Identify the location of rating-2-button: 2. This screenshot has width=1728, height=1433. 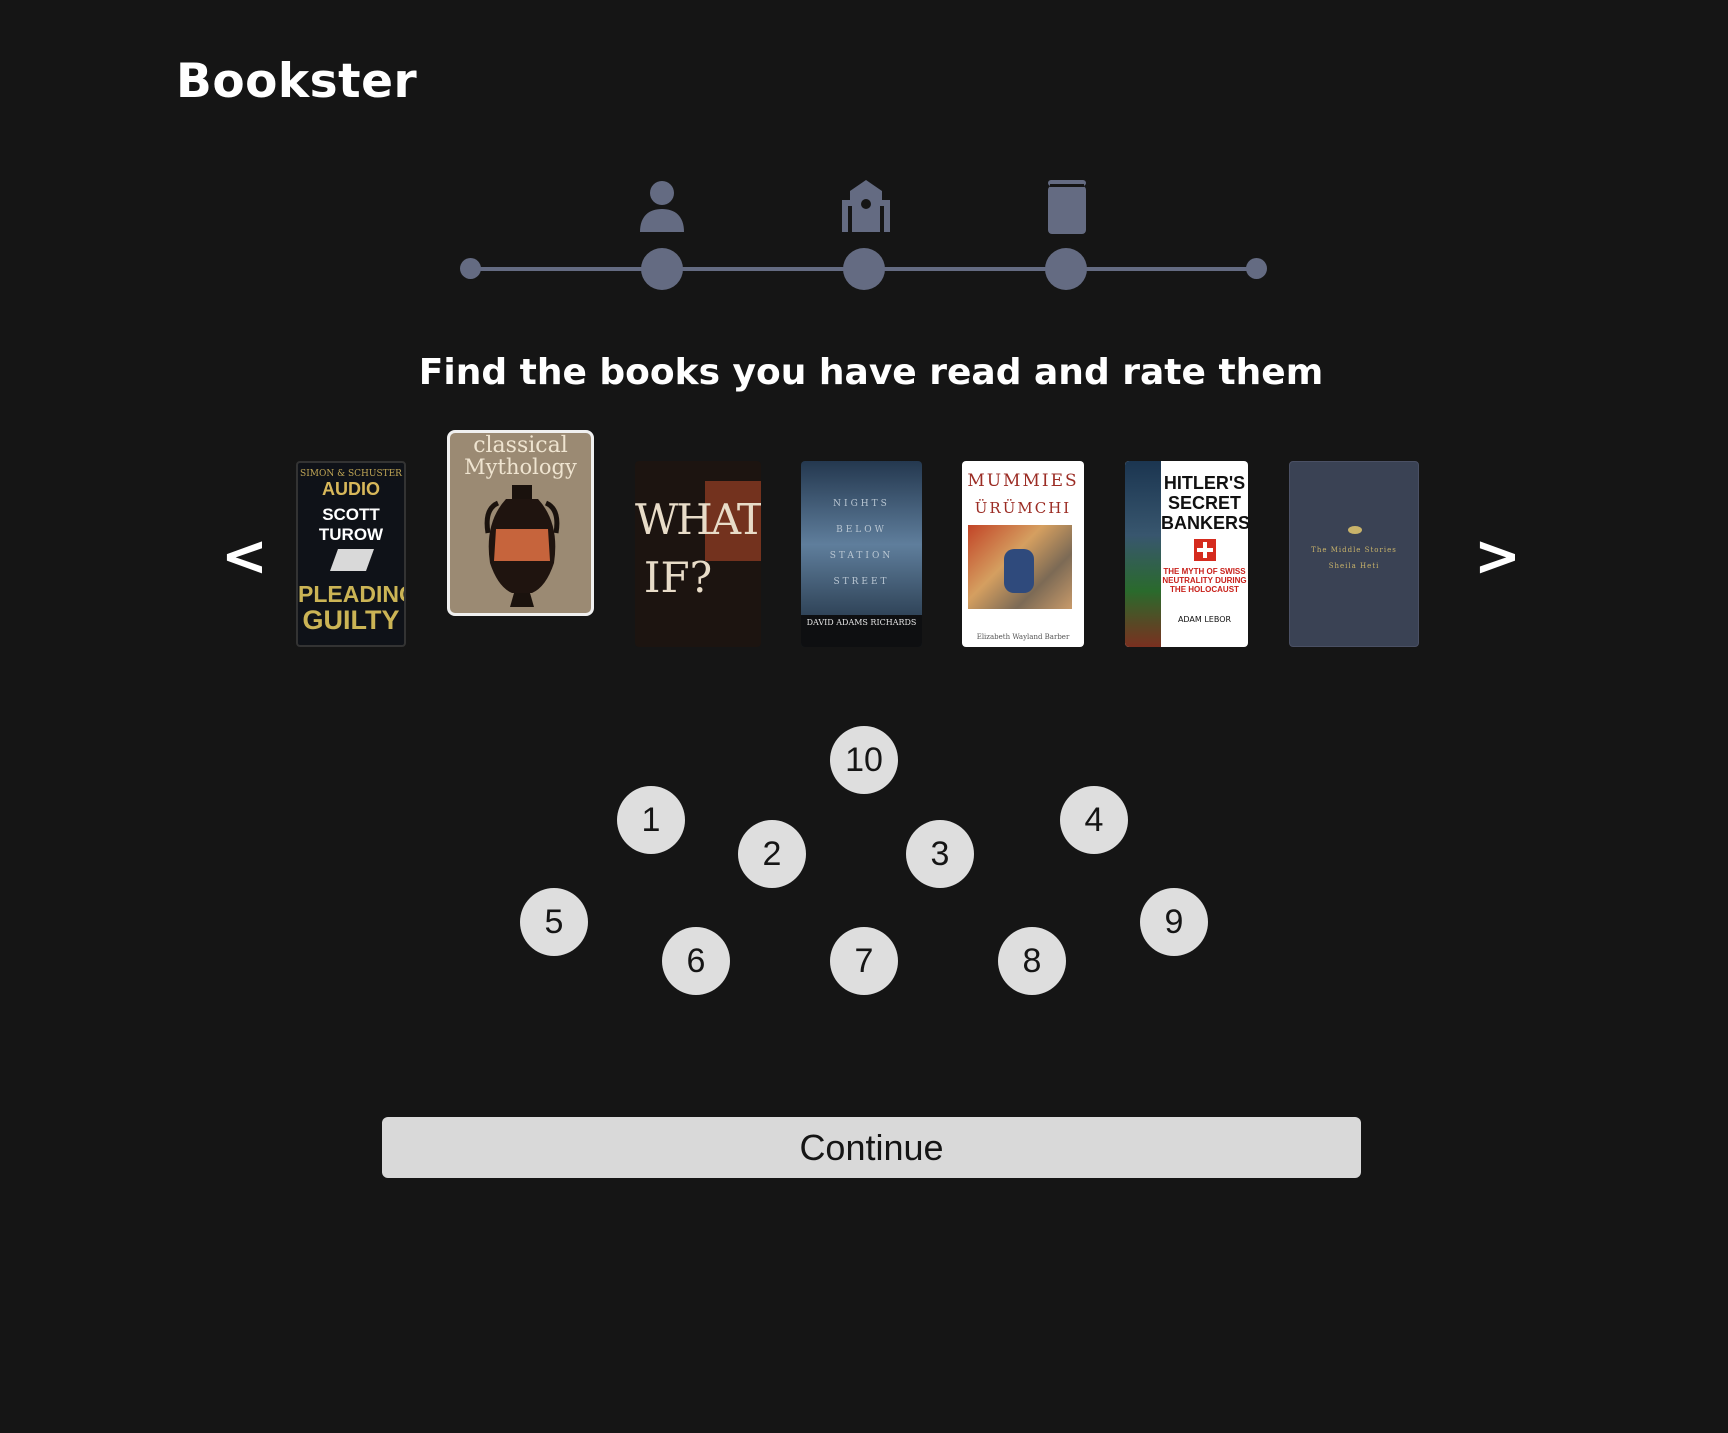
(772, 854).